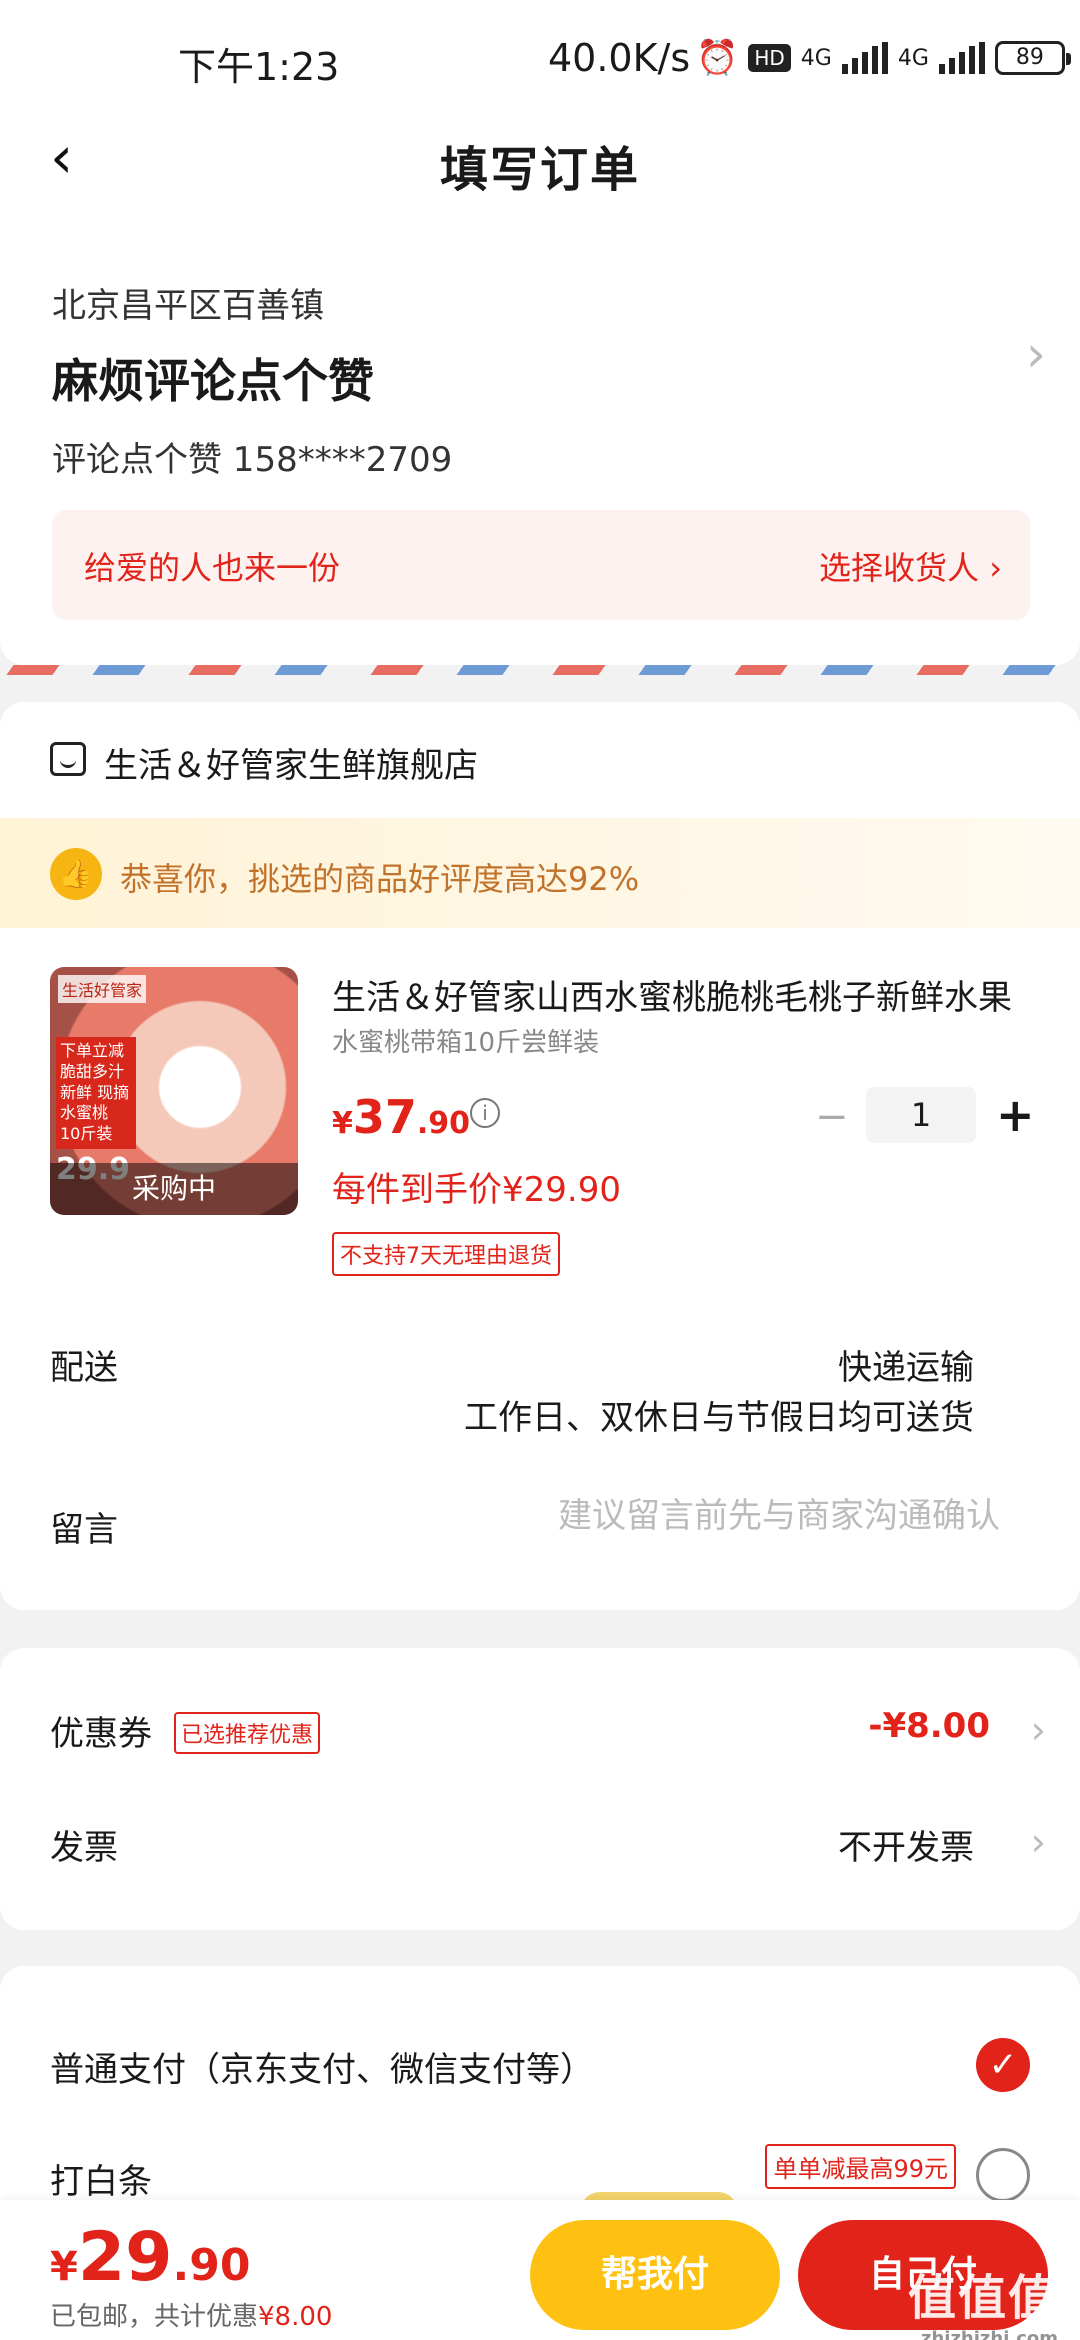 Image resolution: width=1080 pixels, height=2340 pixels. What do you see at coordinates (1015, 1115) in the screenshot?
I see `quantity-increase-button: +` at bounding box center [1015, 1115].